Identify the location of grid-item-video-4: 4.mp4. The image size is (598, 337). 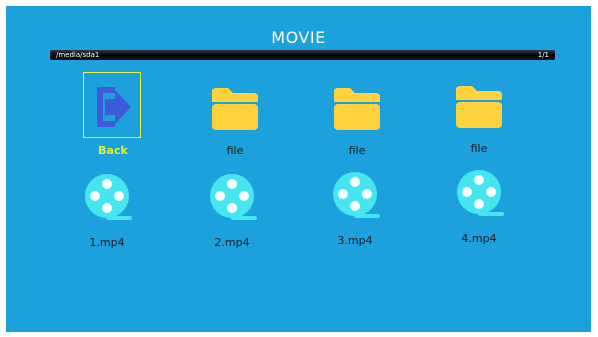
(479, 206).